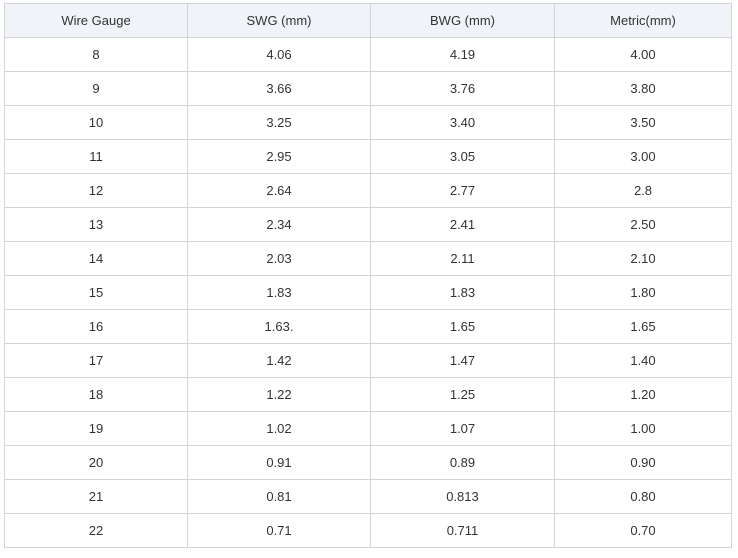 The width and height of the screenshot is (738, 558). I want to click on cell-metric: 3.00, so click(643, 156).